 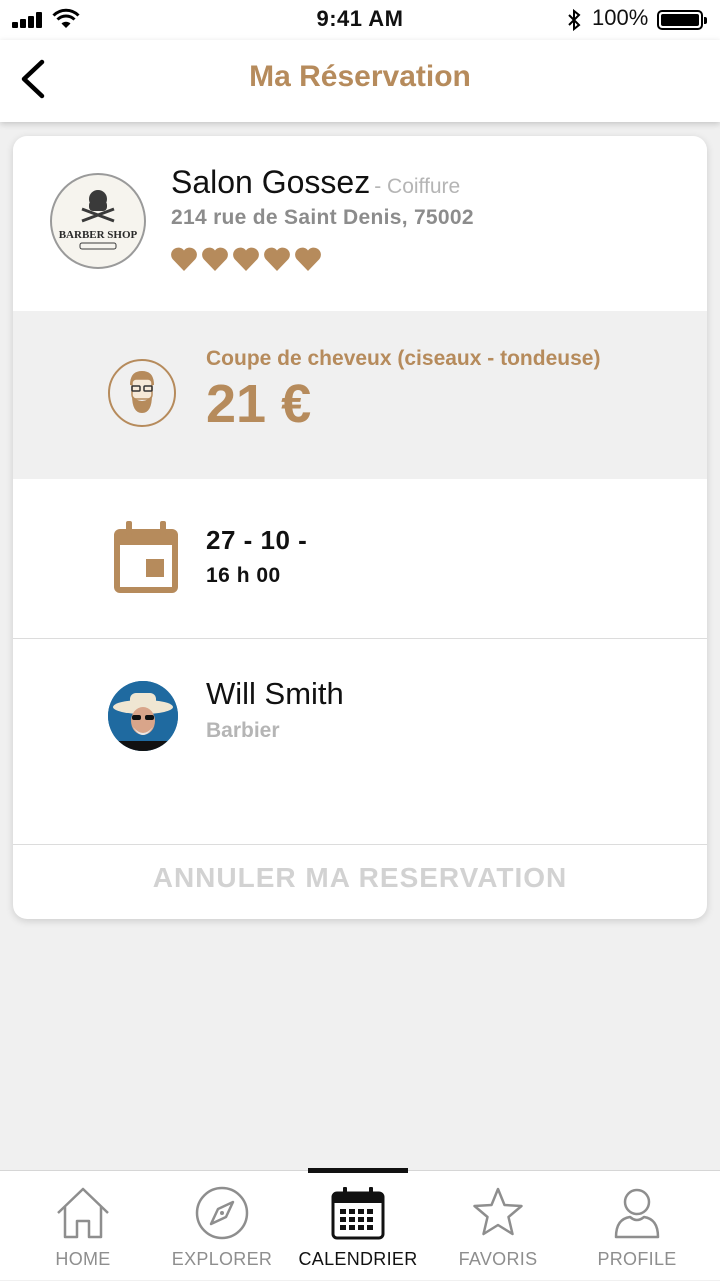 What do you see at coordinates (498, 1211) in the screenshot?
I see `star-icon` at bounding box center [498, 1211].